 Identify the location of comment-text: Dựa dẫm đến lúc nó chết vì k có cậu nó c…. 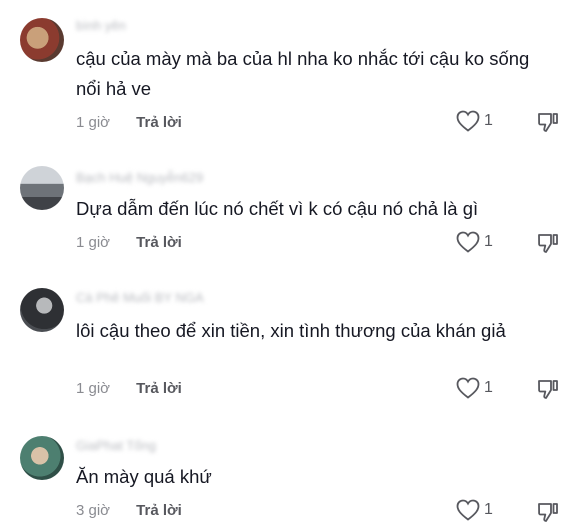
(277, 208).